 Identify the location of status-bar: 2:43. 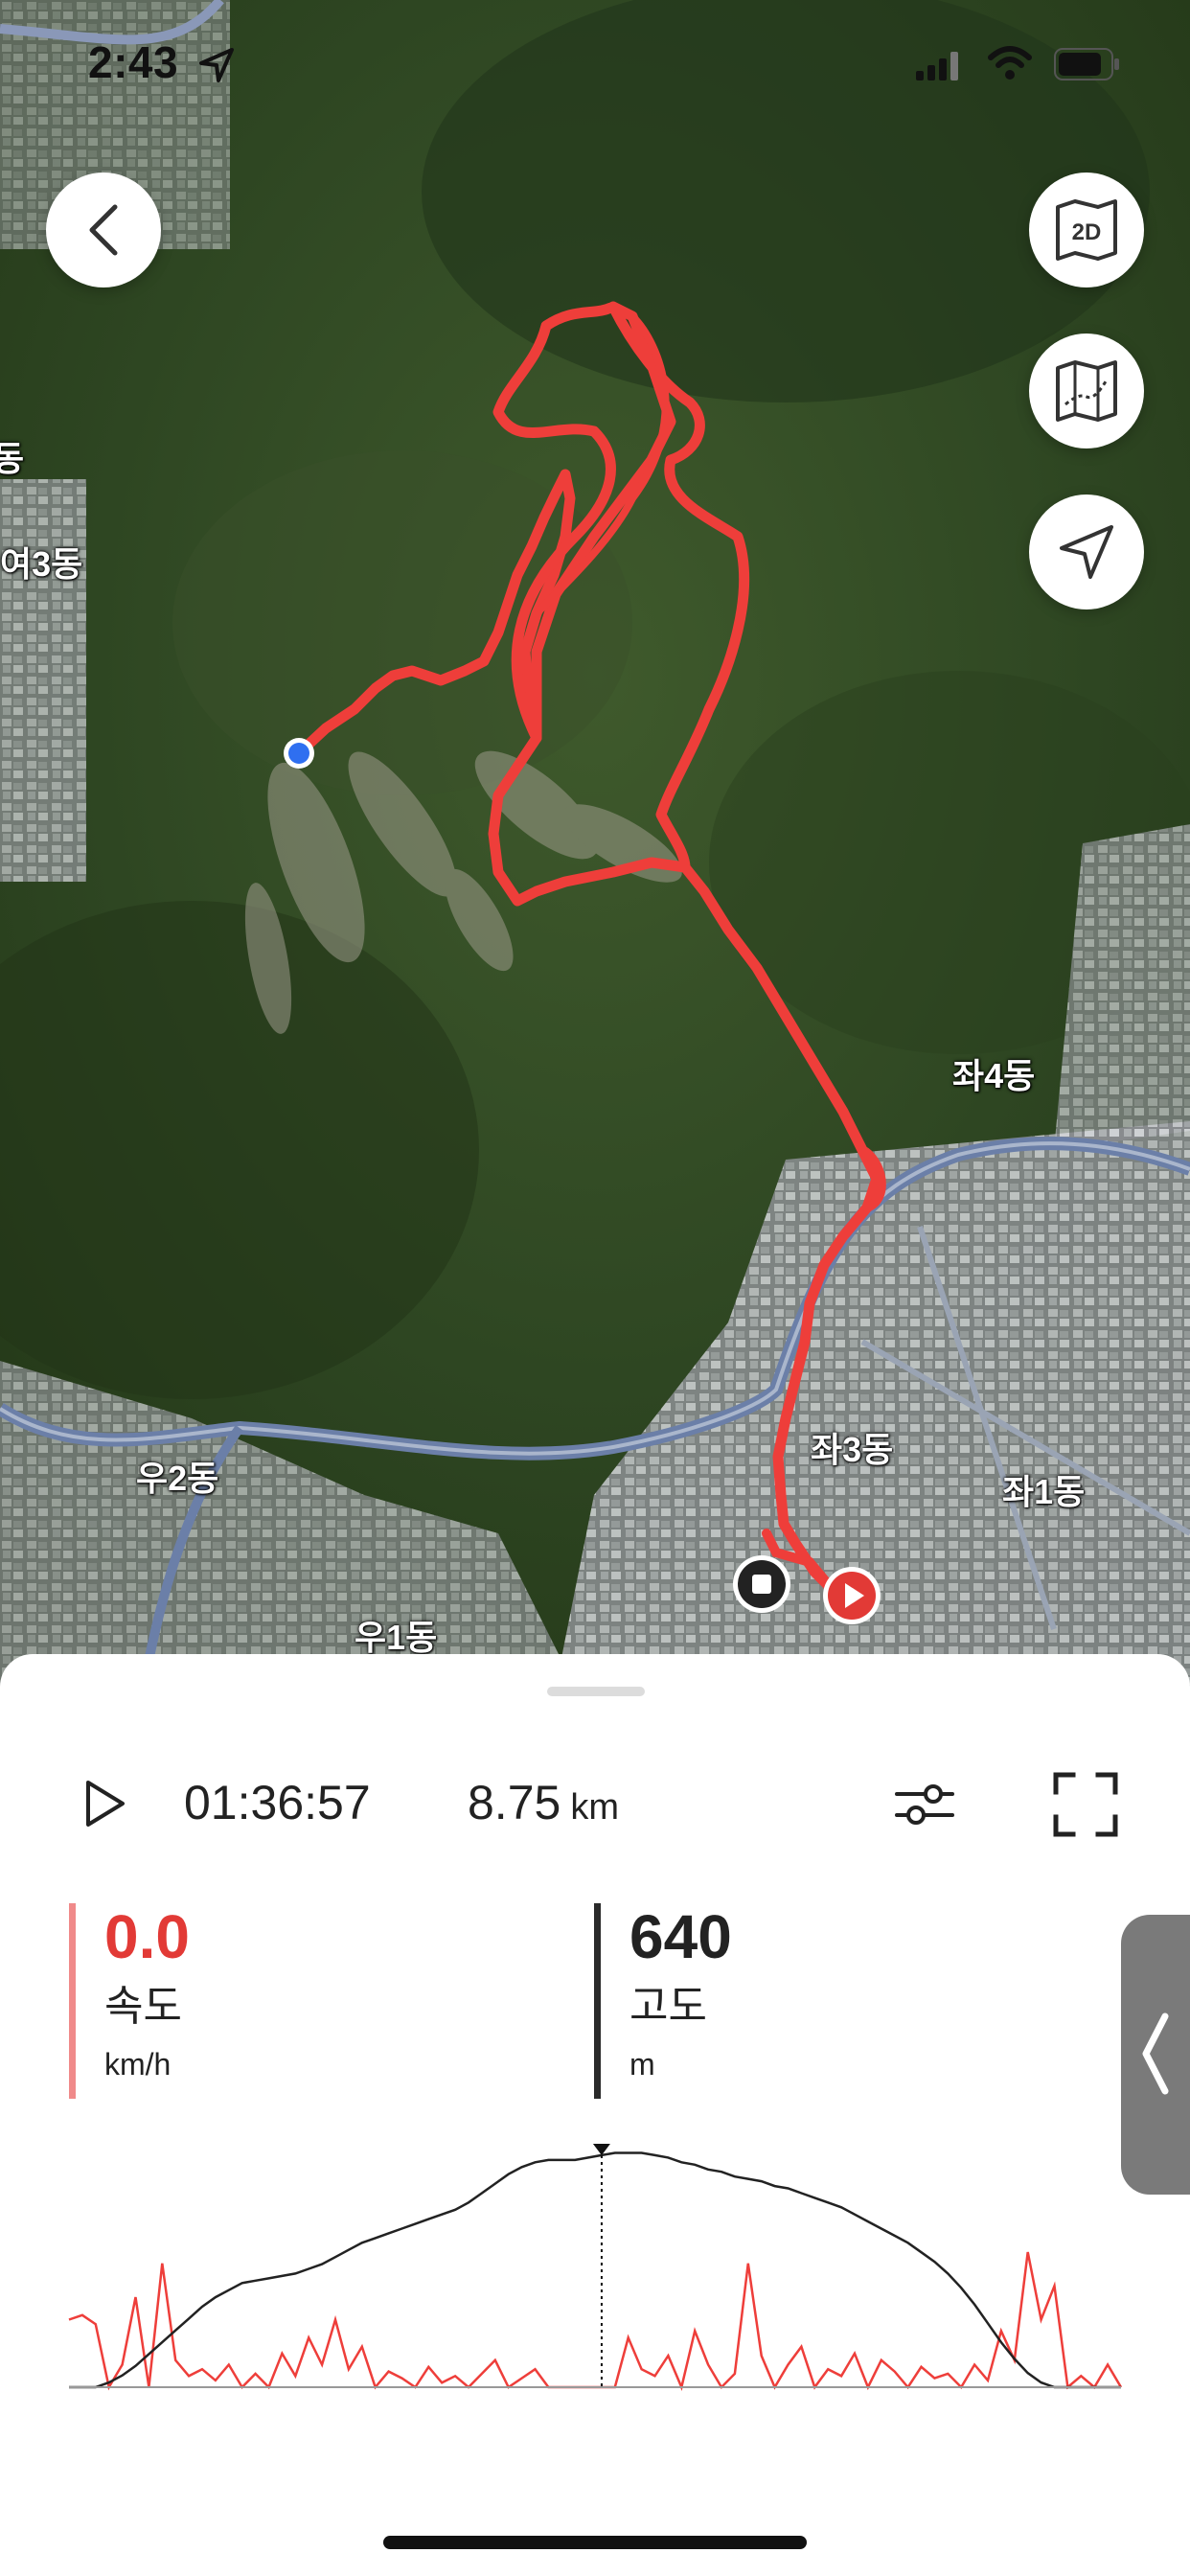
(595, 67).